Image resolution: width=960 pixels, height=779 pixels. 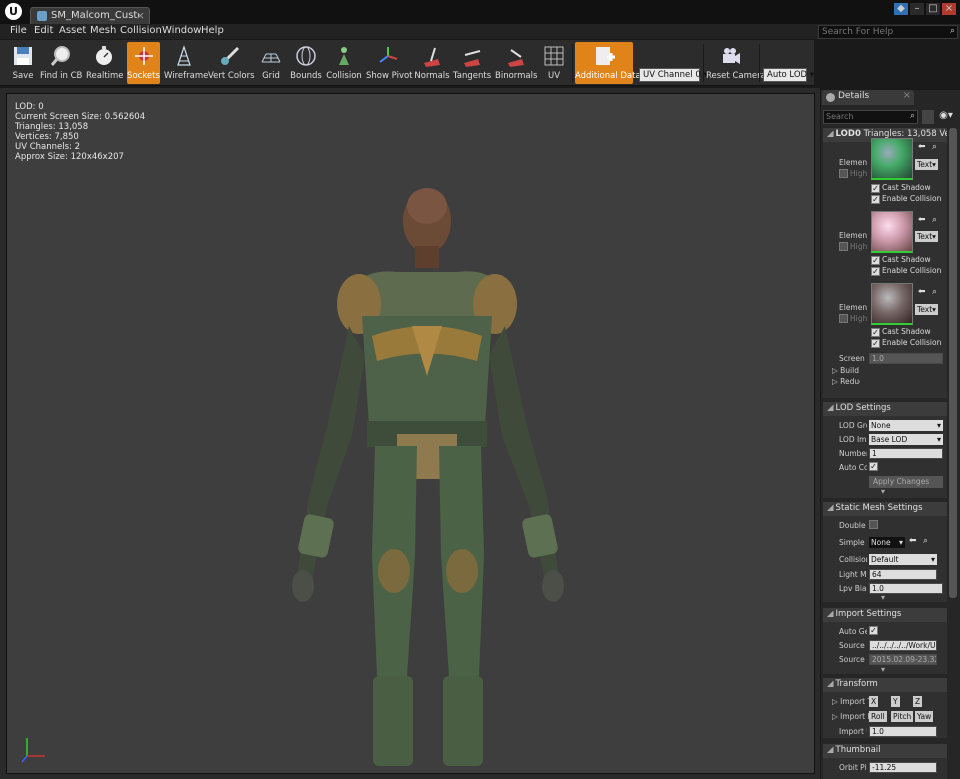 I want to click on screen-size-input: 1.0, so click(x=906, y=358).